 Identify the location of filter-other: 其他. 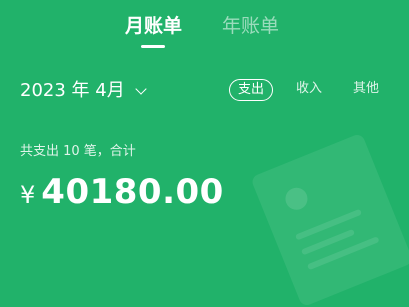
(366, 90).